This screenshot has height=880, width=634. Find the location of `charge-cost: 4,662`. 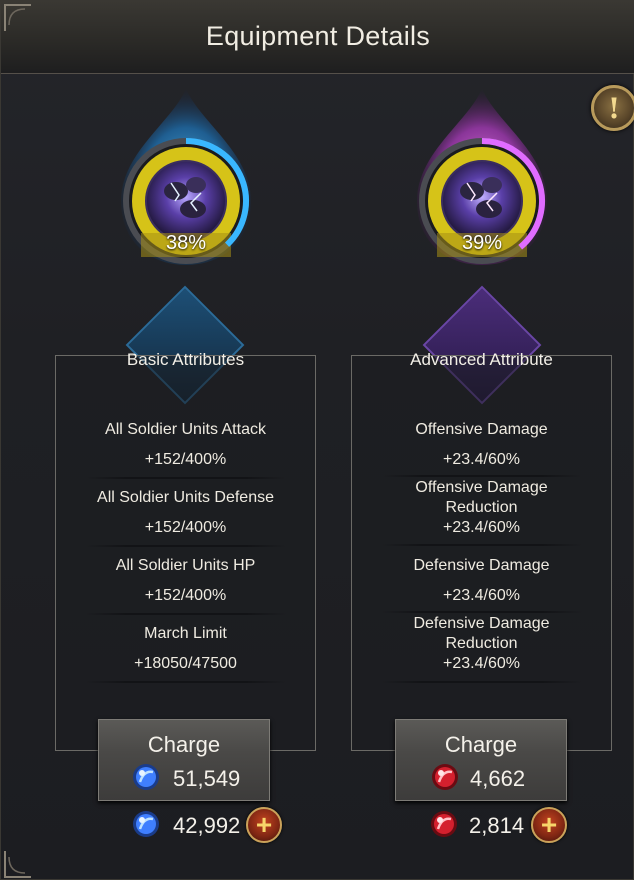

charge-cost: 4,662 is located at coordinates (498, 778).